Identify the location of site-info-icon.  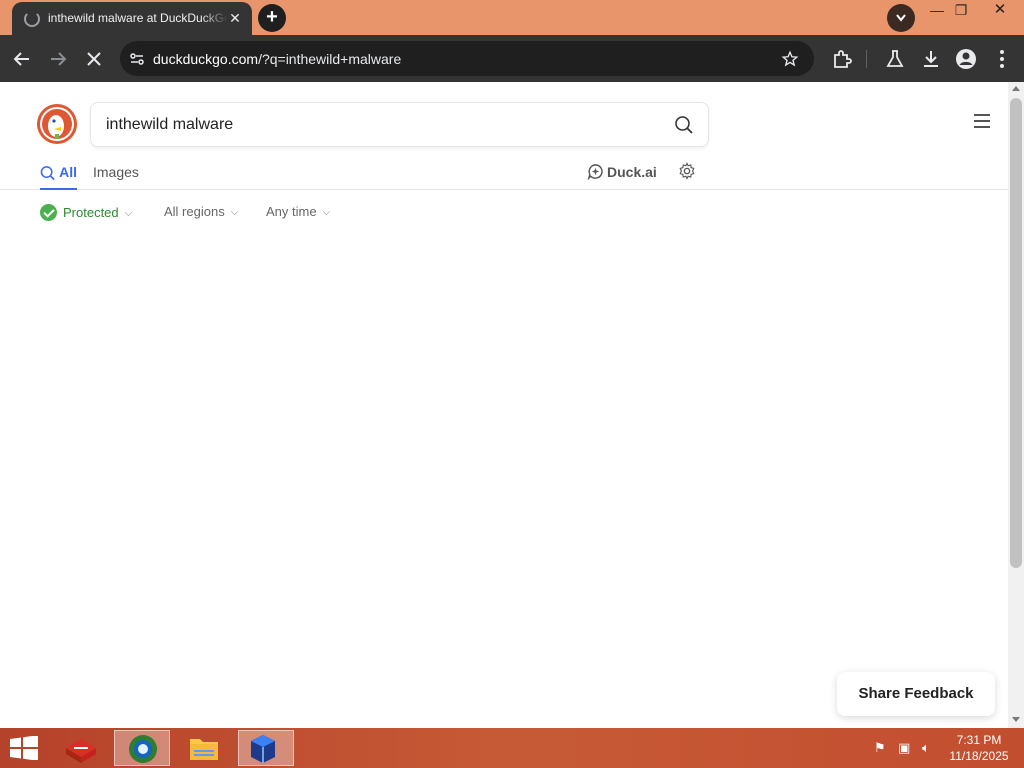
(137, 59).